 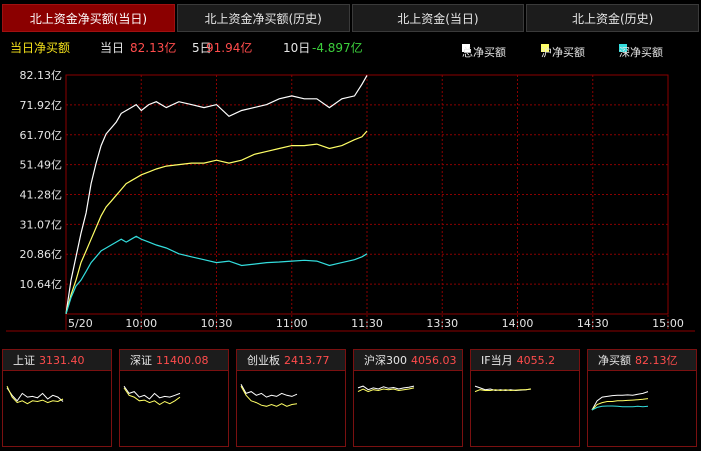 I want to click on day-value: 82.13亿, so click(x=153, y=48).